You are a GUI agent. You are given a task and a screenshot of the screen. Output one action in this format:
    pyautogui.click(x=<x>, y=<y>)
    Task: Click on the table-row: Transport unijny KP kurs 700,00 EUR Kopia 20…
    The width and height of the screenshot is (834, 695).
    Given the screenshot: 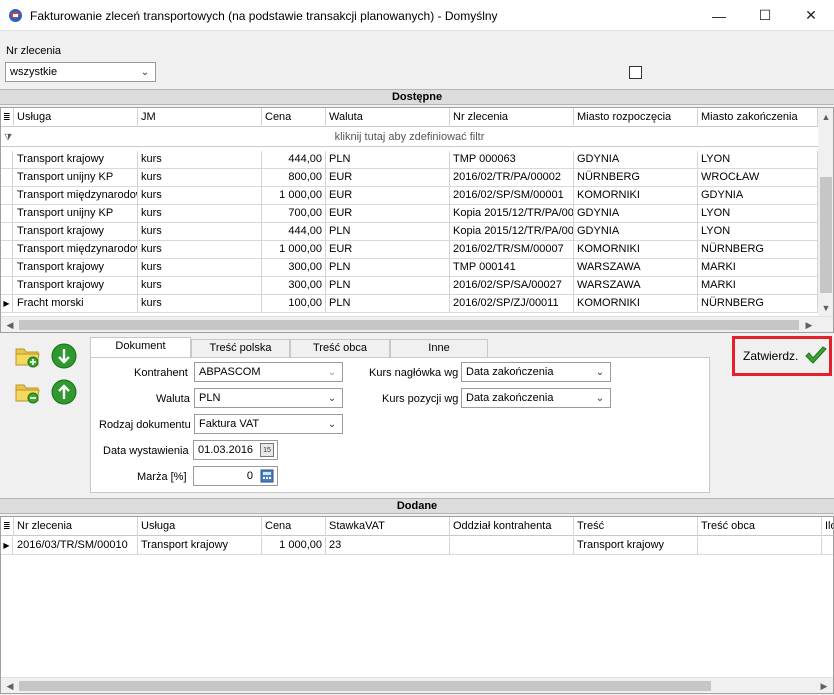 What is the action you would take?
    pyautogui.click(x=409, y=214)
    